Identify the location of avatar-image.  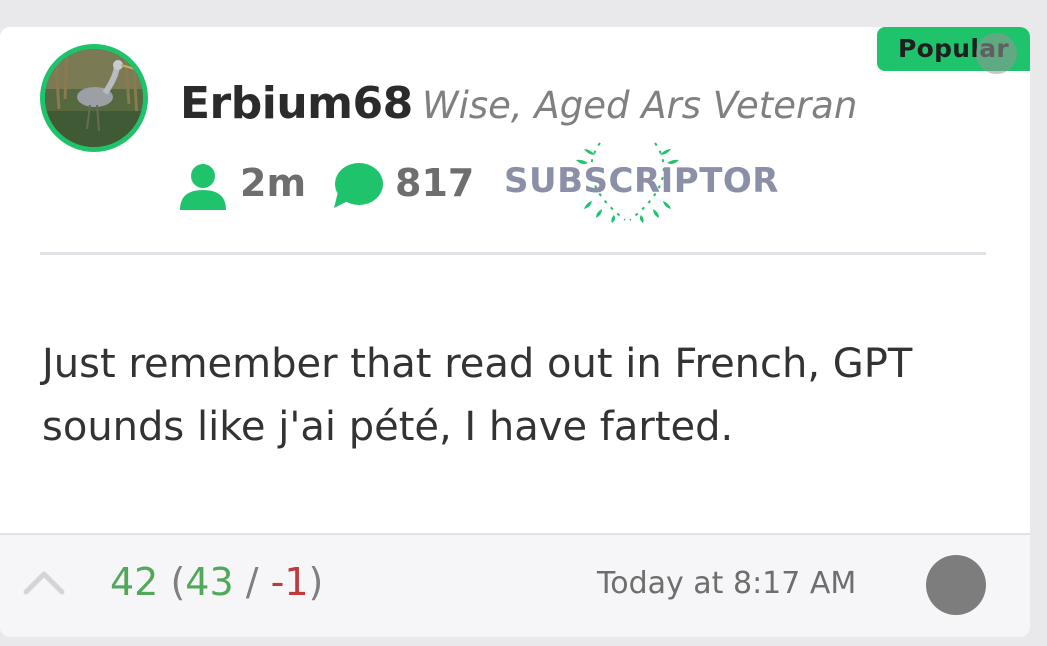
(94, 98).